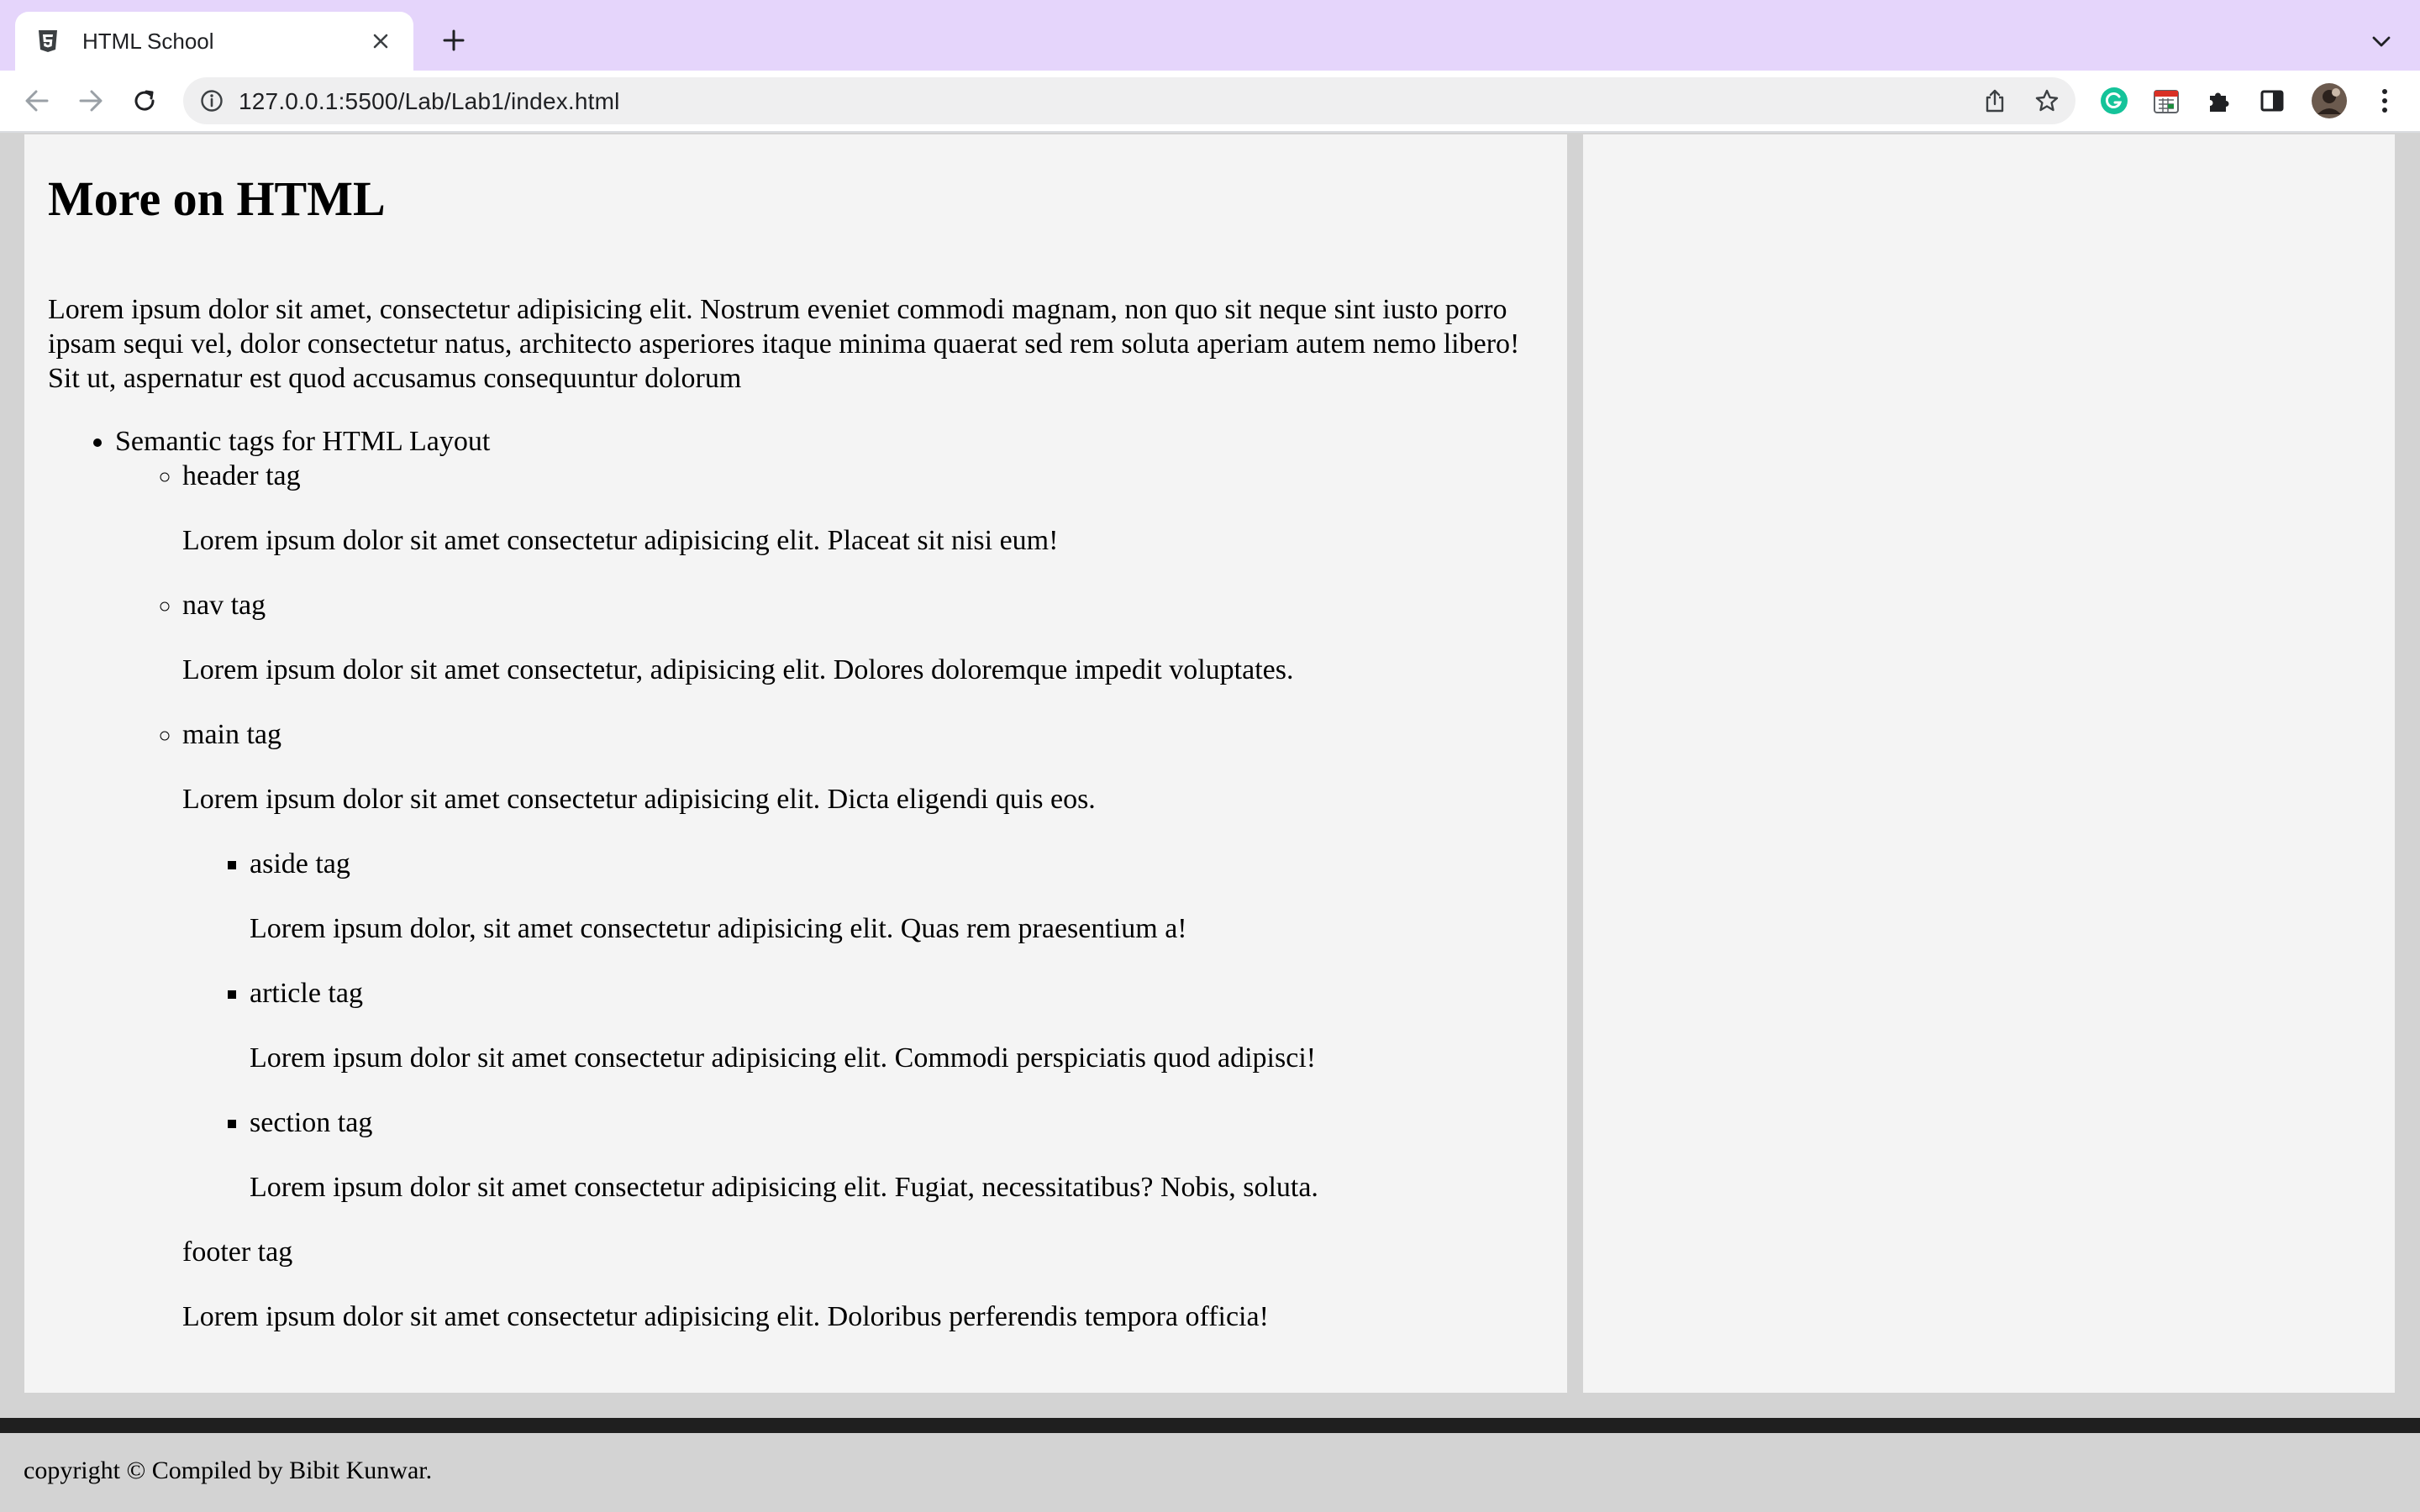  Describe the element at coordinates (47, 41) in the screenshot. I see `html5-icon` at that location.